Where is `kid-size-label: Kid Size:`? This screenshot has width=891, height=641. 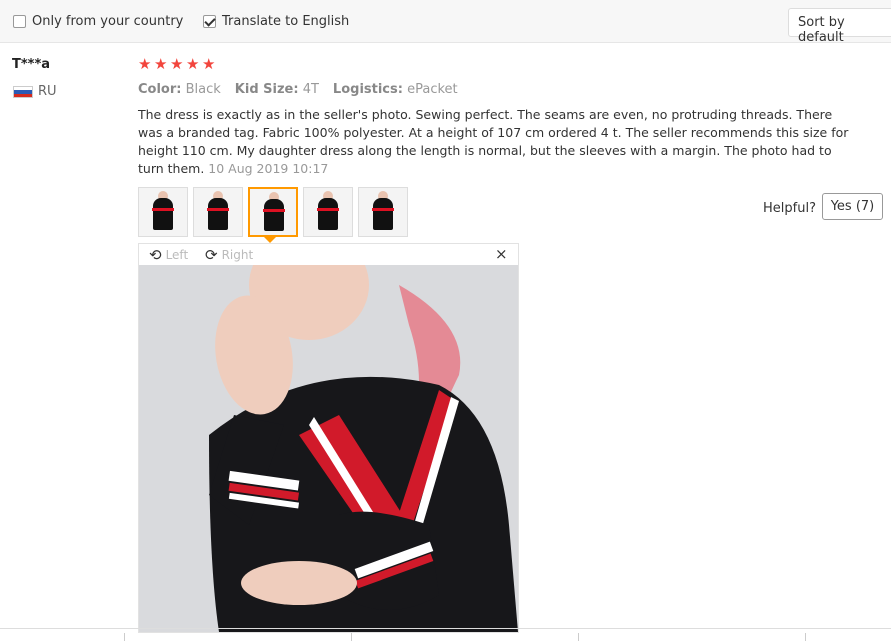 kid-size-label: Kid Size: is located at coordinates (266, 89).